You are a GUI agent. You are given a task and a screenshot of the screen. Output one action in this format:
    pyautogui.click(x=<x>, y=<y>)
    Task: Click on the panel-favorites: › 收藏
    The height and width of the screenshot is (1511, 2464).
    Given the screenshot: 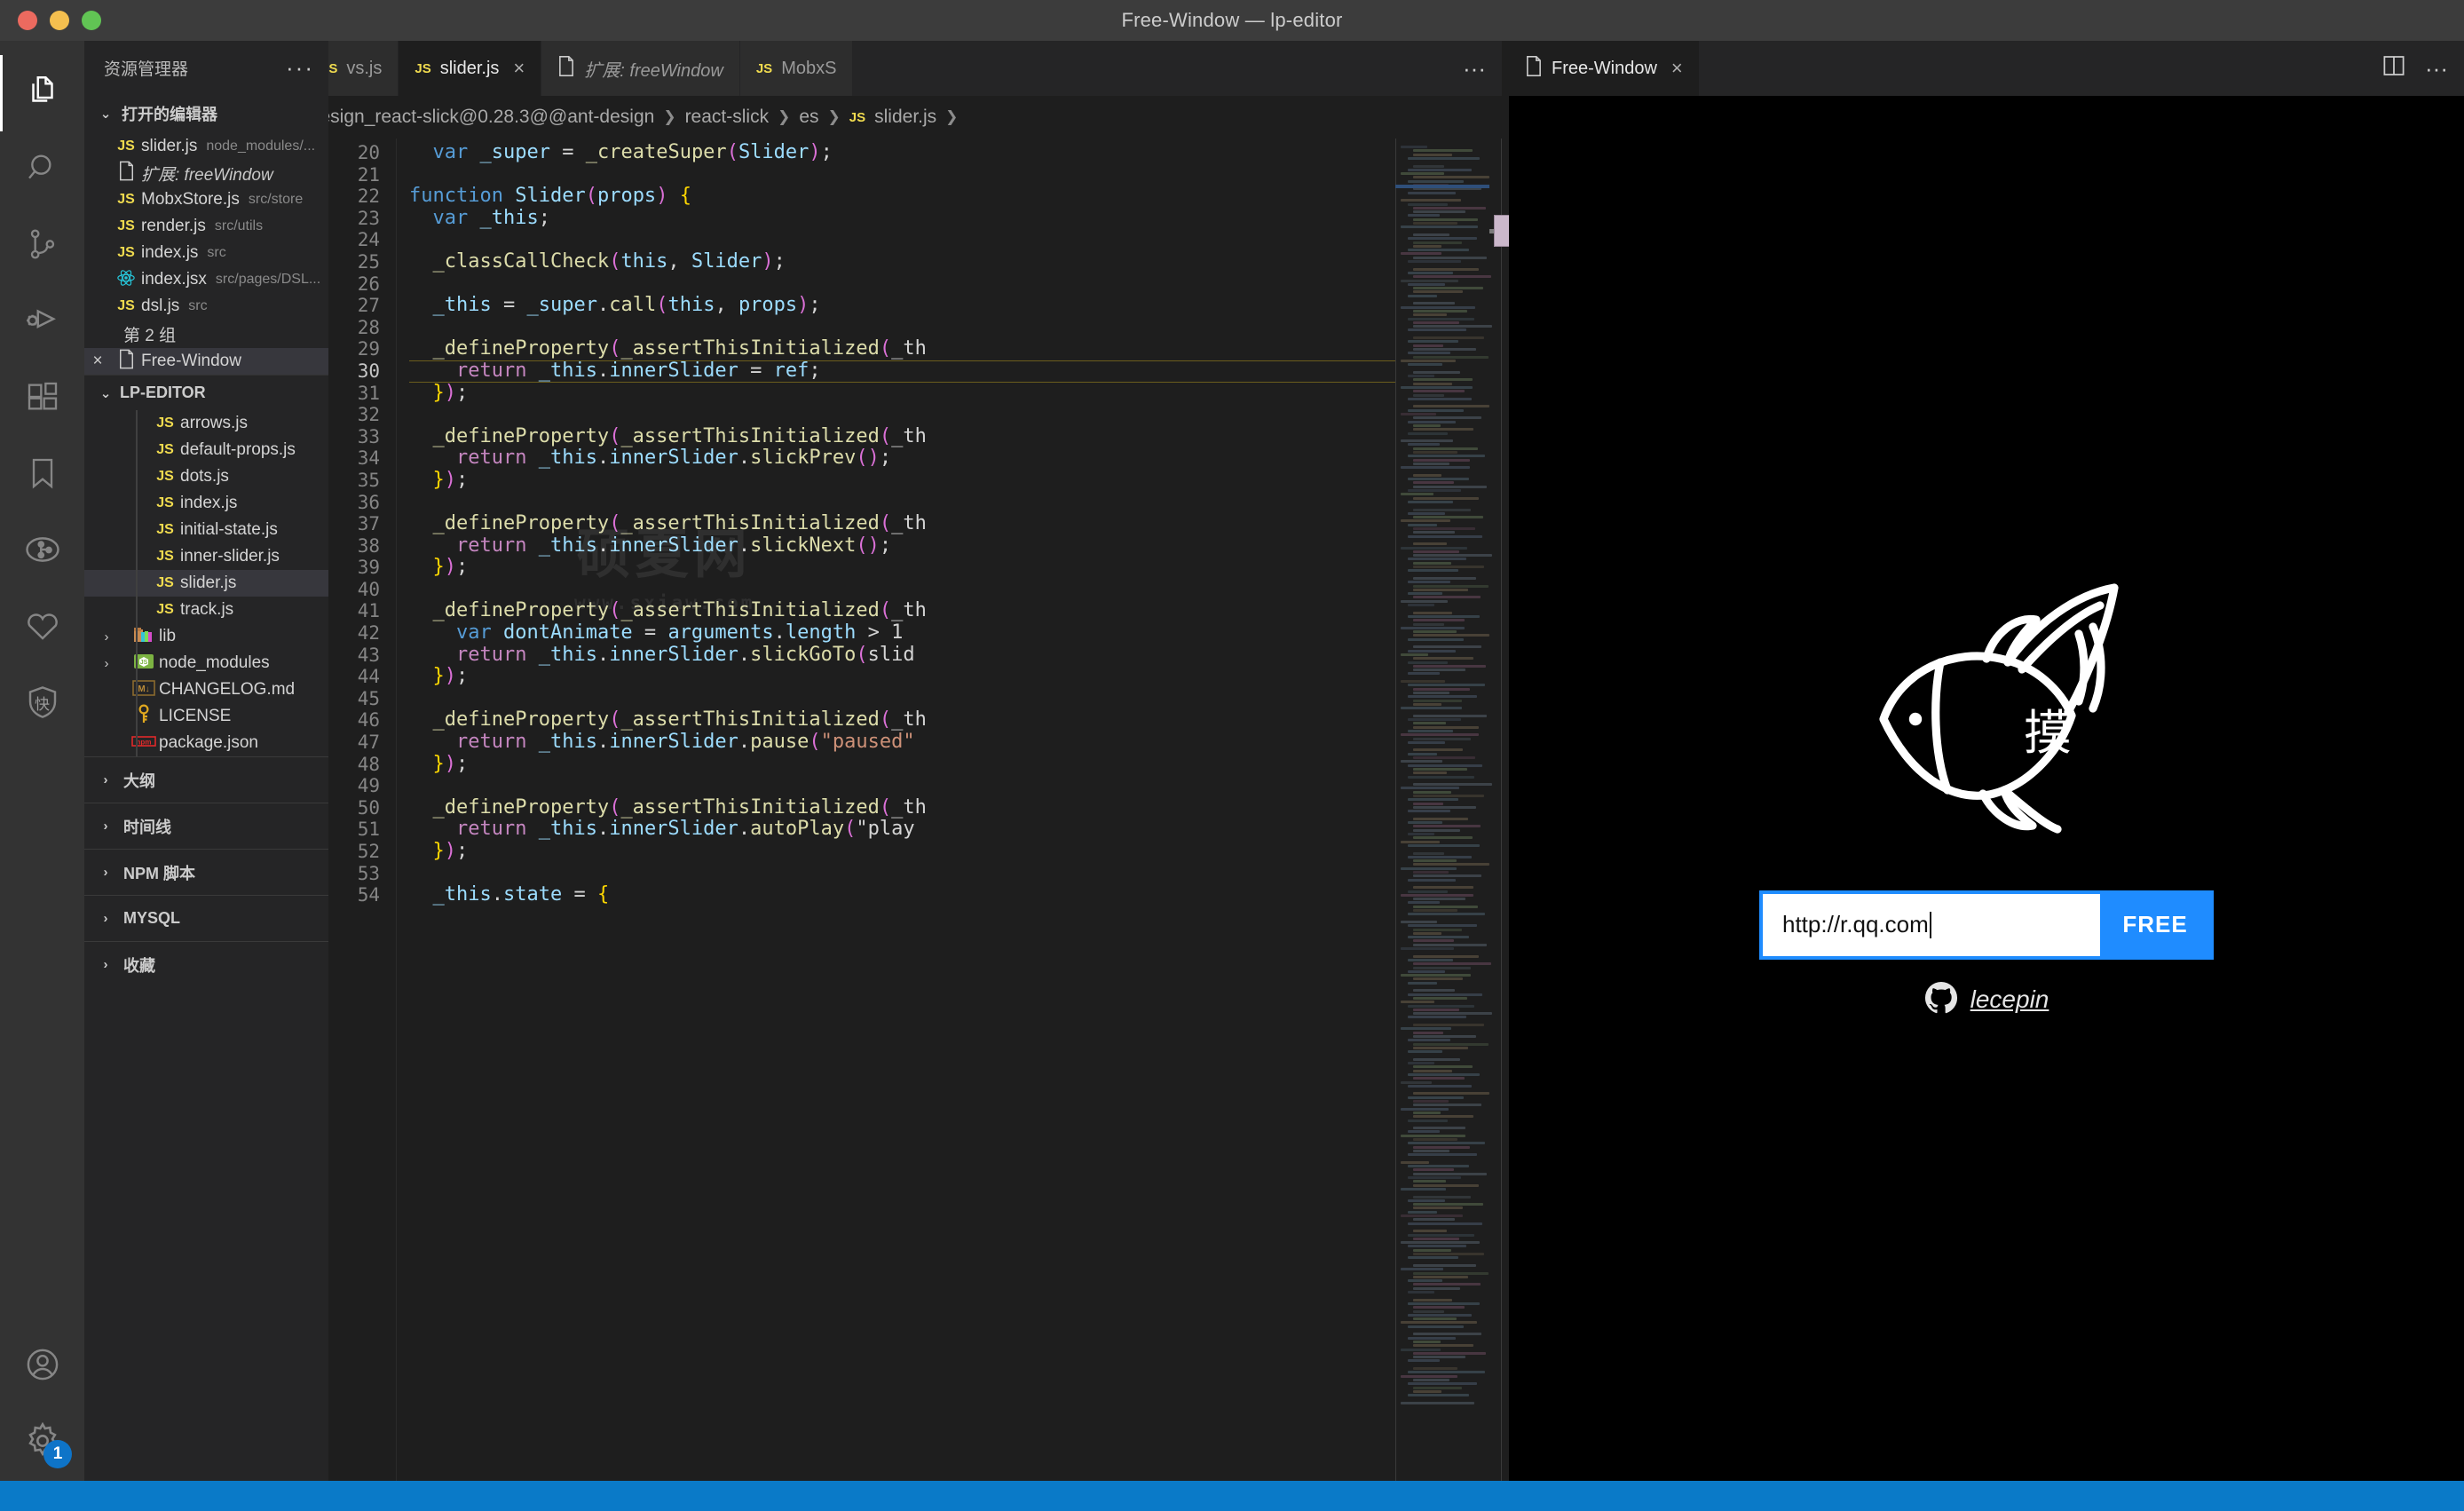 What is the action you would take?
    pyautogui.click(x=206, y=964)
    